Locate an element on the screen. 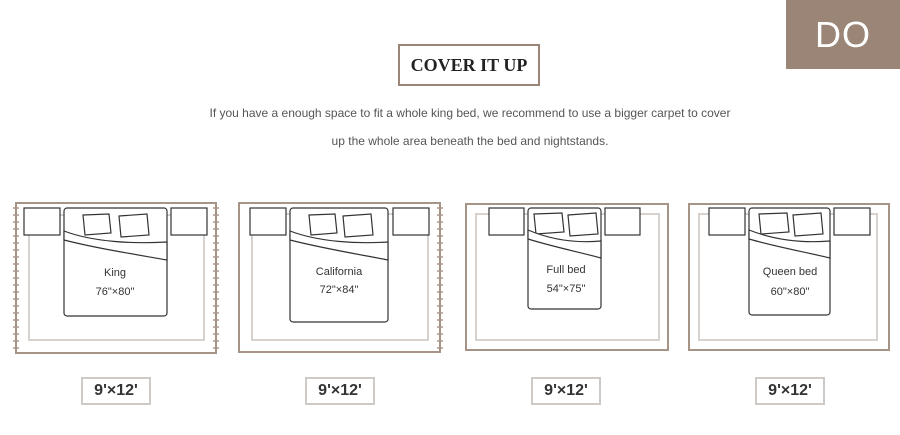 The width and height of the screenshot is (900, 435). rug-diagram-king: King 76"×80" is located at coordinates (116, 278).